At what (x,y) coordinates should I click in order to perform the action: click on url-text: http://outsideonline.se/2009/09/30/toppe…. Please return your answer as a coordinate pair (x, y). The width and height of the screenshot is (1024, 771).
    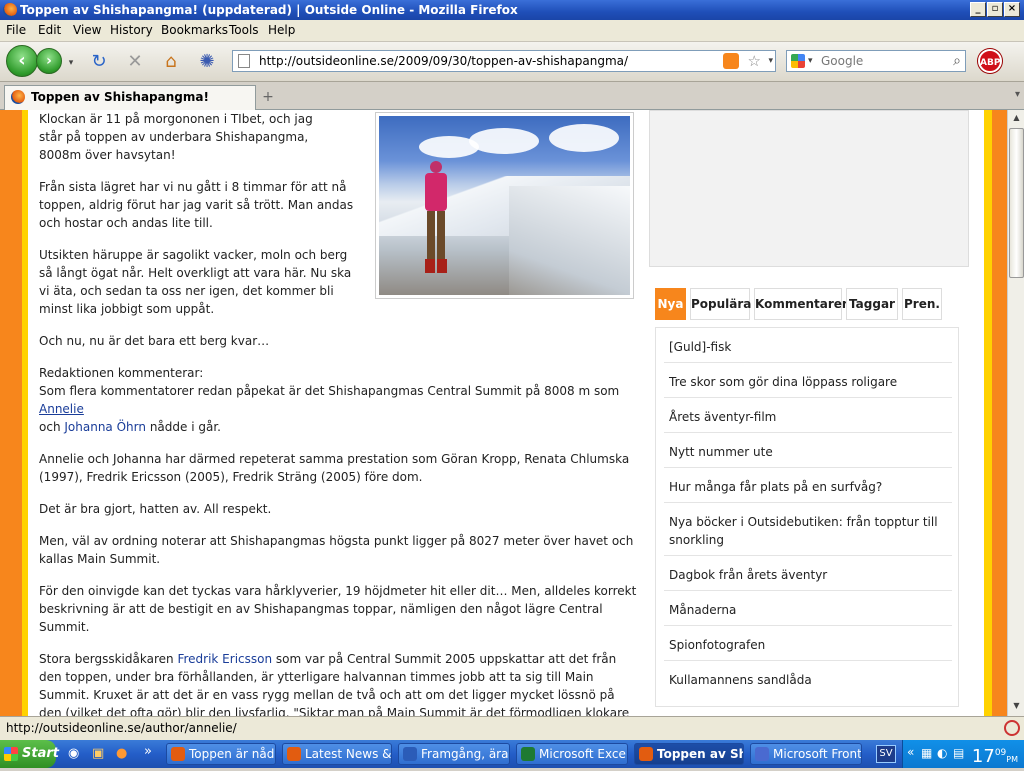
    Looking at the image, I should click on (444, 61).